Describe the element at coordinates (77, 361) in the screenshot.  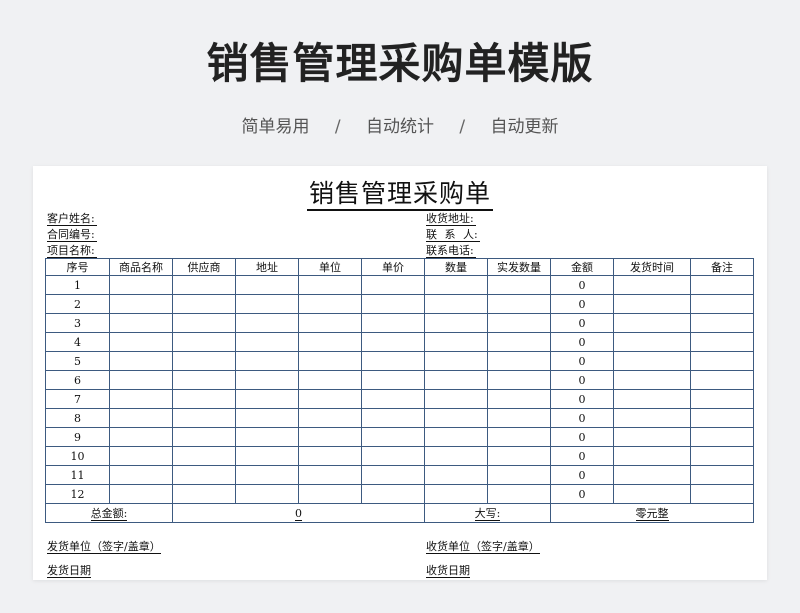
I see `row-number-cell: 5` at that location.